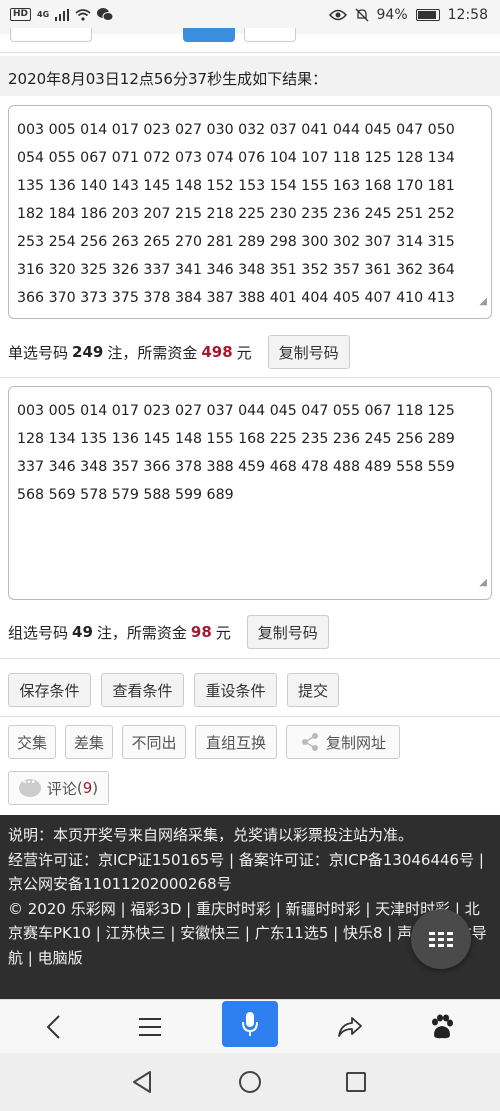 The height and width of the screenshot is (1111, 500). I want to click on browser-toolbar, so click(250, 1026).